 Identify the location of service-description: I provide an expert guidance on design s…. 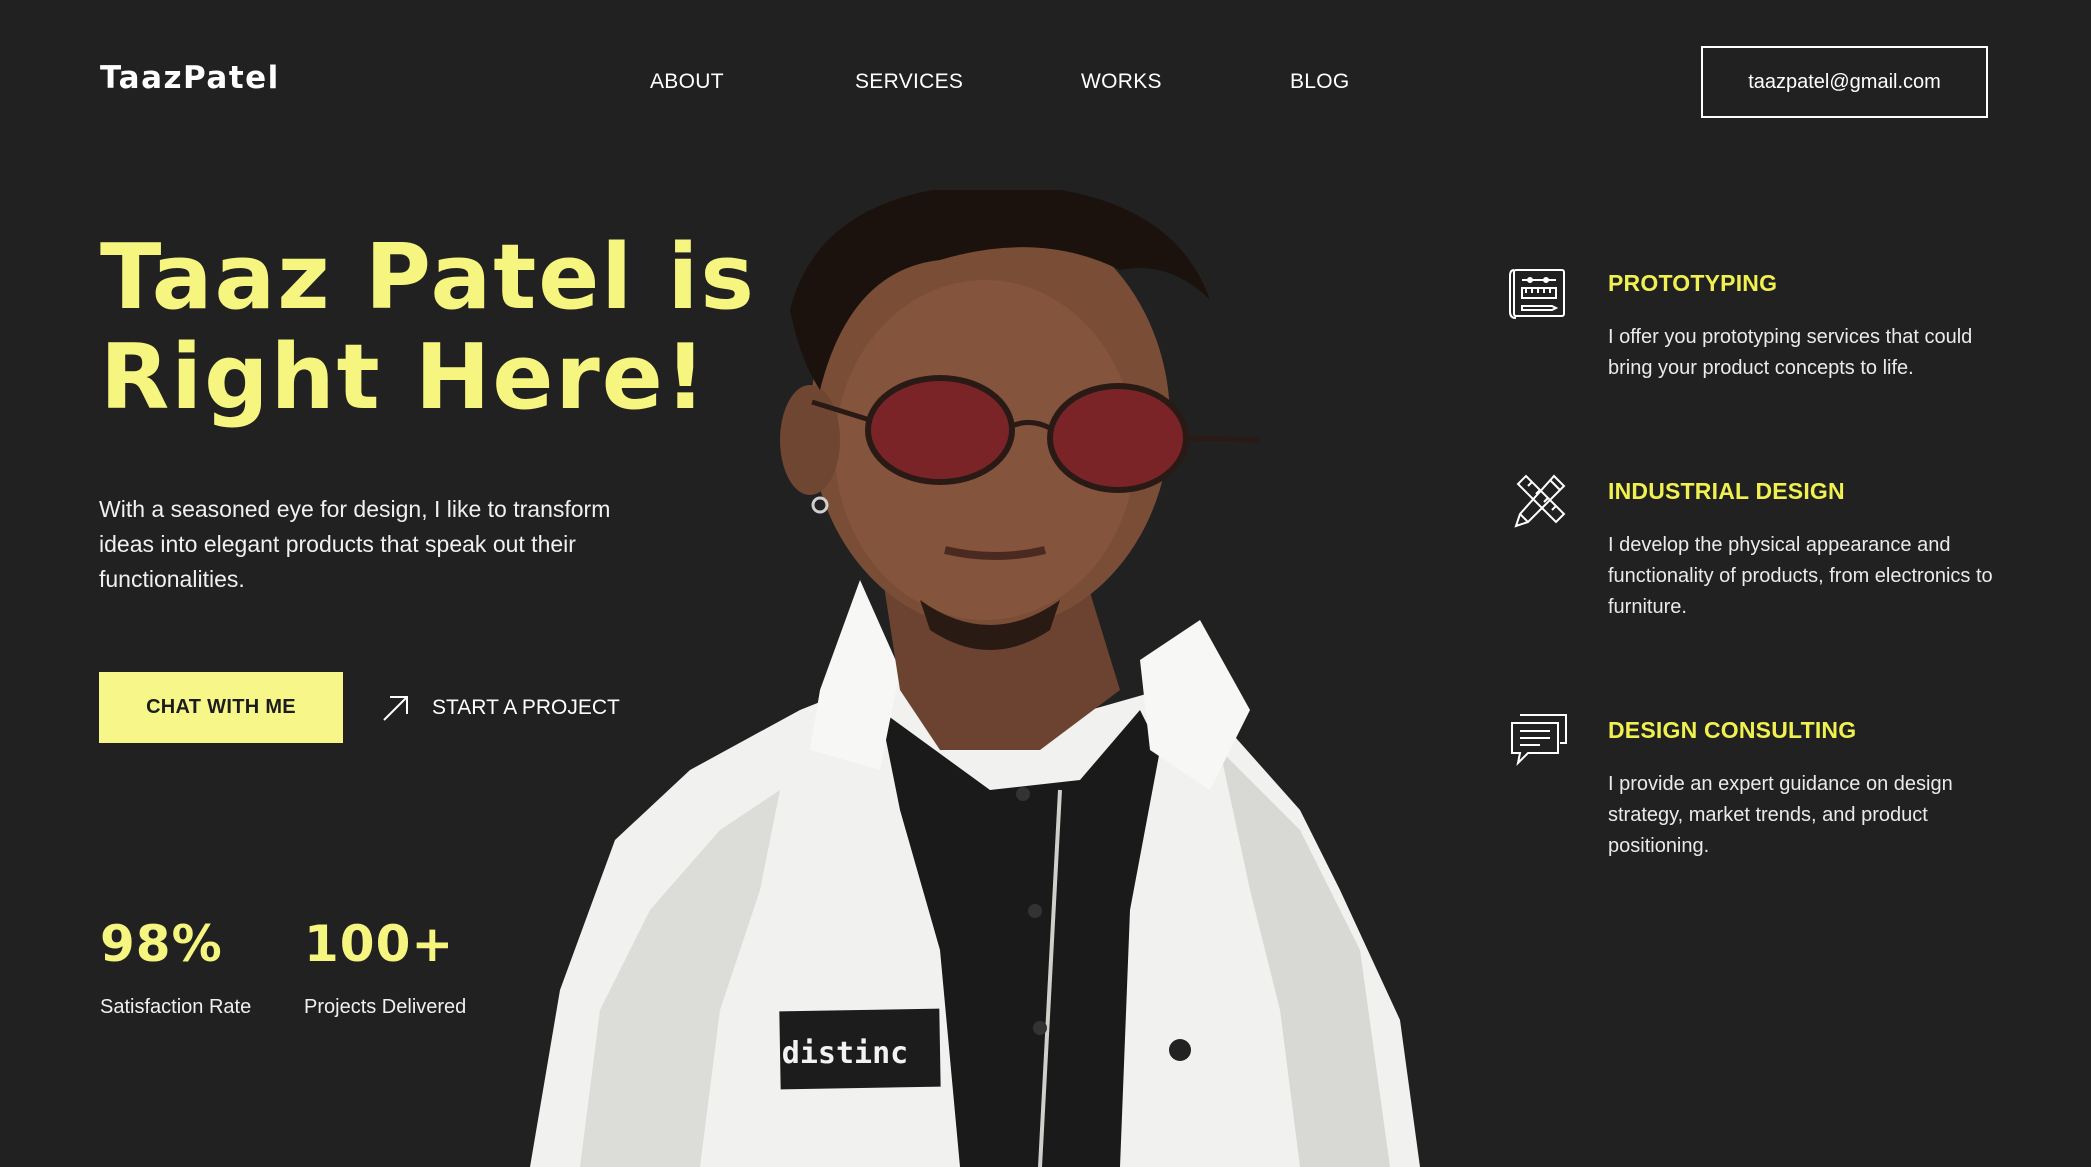
(1780, 815).